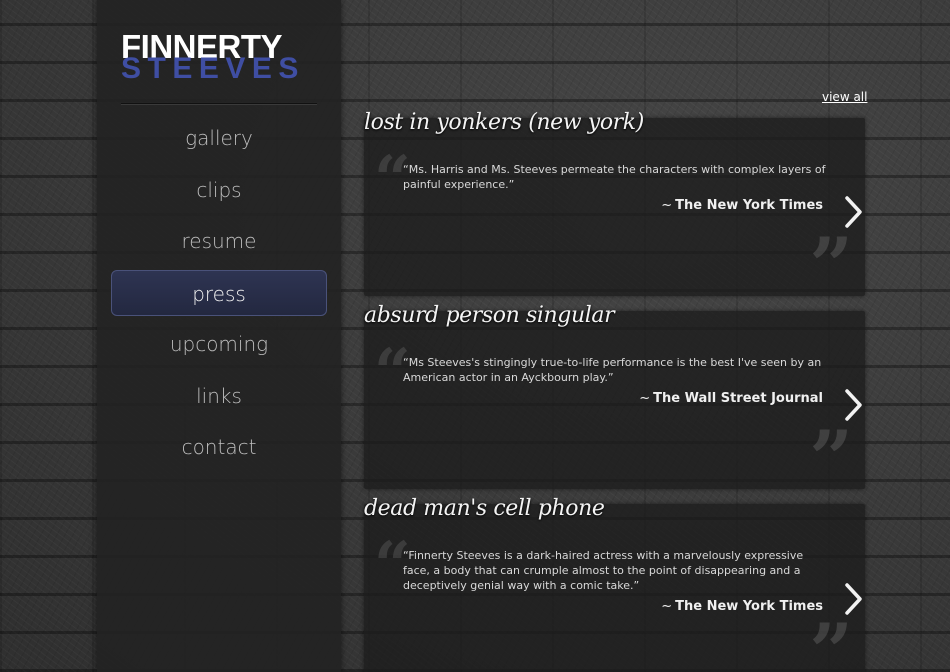 The width and height of the screenshot is (950, 672). I want to click on press-card-title: dead man's cell phone, so click(484, 508).